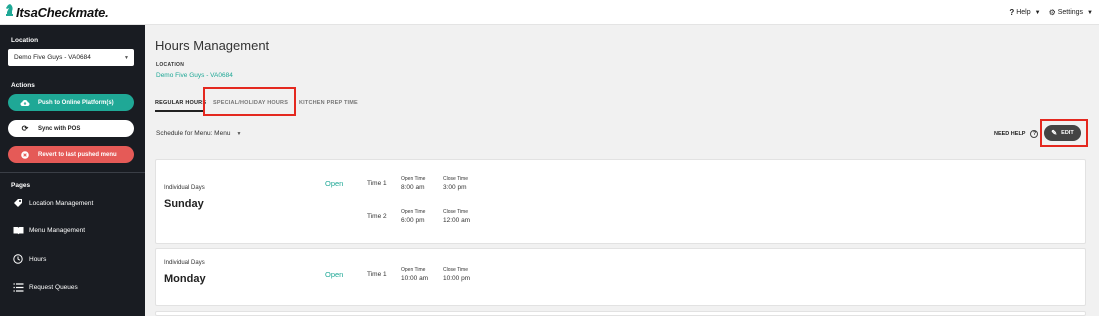 The height and width of the screenshot is (316, 1099). Describe the element at coordinates (184, 204) in the screenshot. I see `day-name: Sunday` at that location.